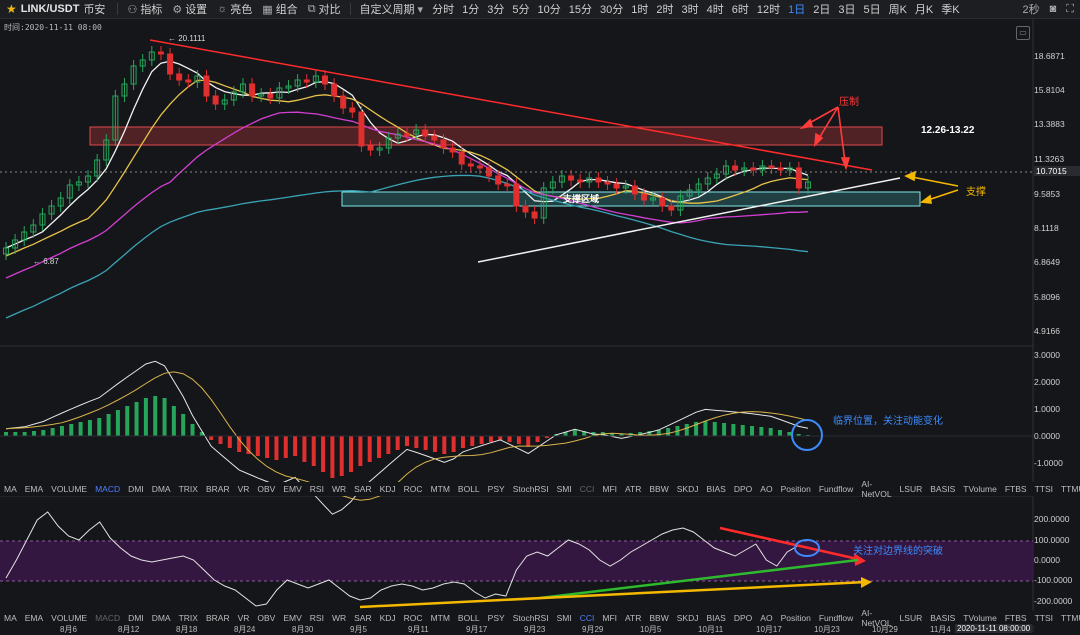  I want to click on axis-tick-label: -100.0000, so click(1053, 580).